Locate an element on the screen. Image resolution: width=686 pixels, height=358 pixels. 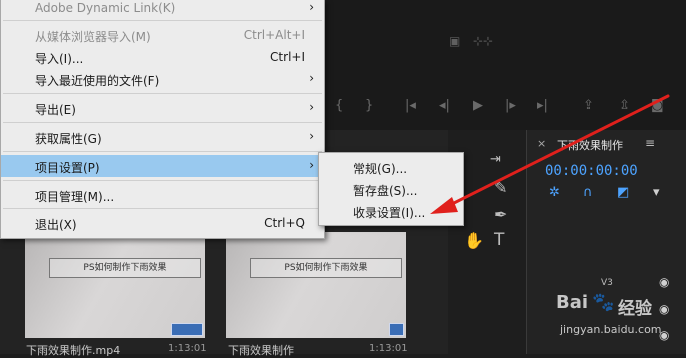
pen-icon: ✒ is located at coordinates (500, 214).